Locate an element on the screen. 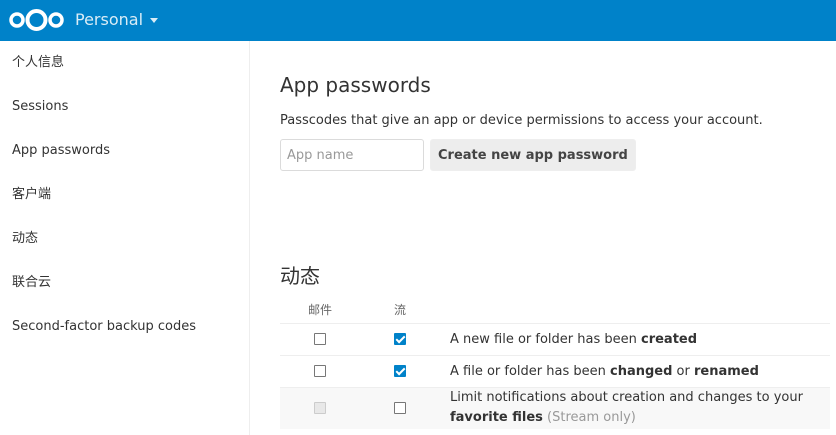 The height and width of the screenshot is (435, 836). table-row: A new file or folder has been created is located at coordinates (555, 338).